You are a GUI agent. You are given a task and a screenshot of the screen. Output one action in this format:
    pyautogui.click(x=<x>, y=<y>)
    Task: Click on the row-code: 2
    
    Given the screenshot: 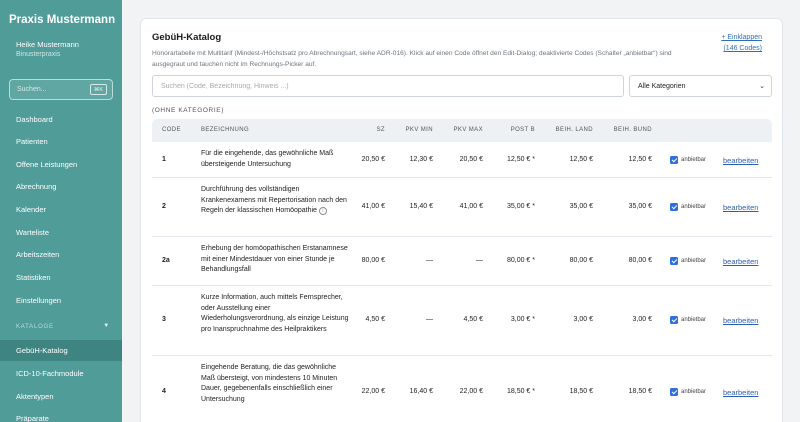 What is the action you would take?
    pyautogui.click(x=164, y=206)
    